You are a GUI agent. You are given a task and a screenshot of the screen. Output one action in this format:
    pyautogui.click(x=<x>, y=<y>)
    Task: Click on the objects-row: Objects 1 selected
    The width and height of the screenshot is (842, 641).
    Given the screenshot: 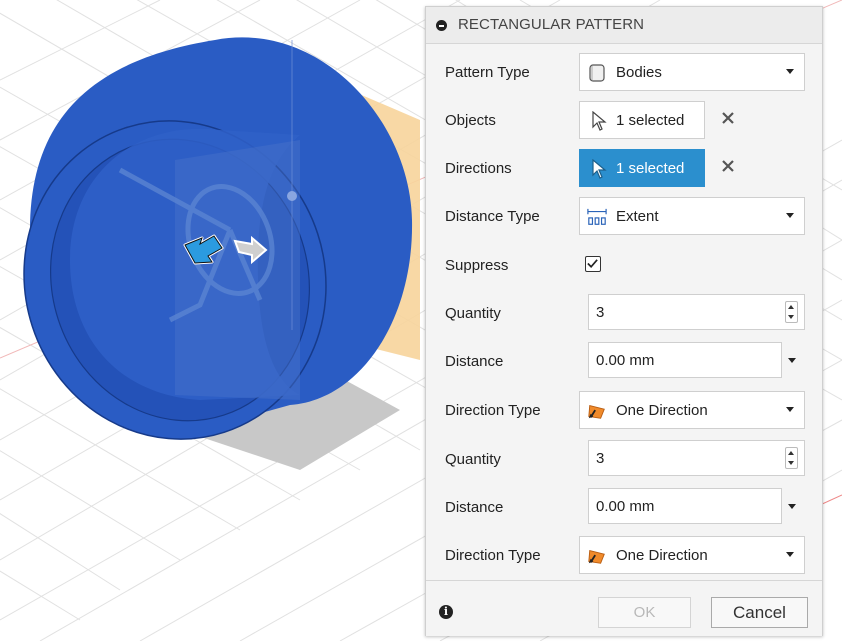 What is the action you would take?
    pyautogui.click(x=624, y=121)
    